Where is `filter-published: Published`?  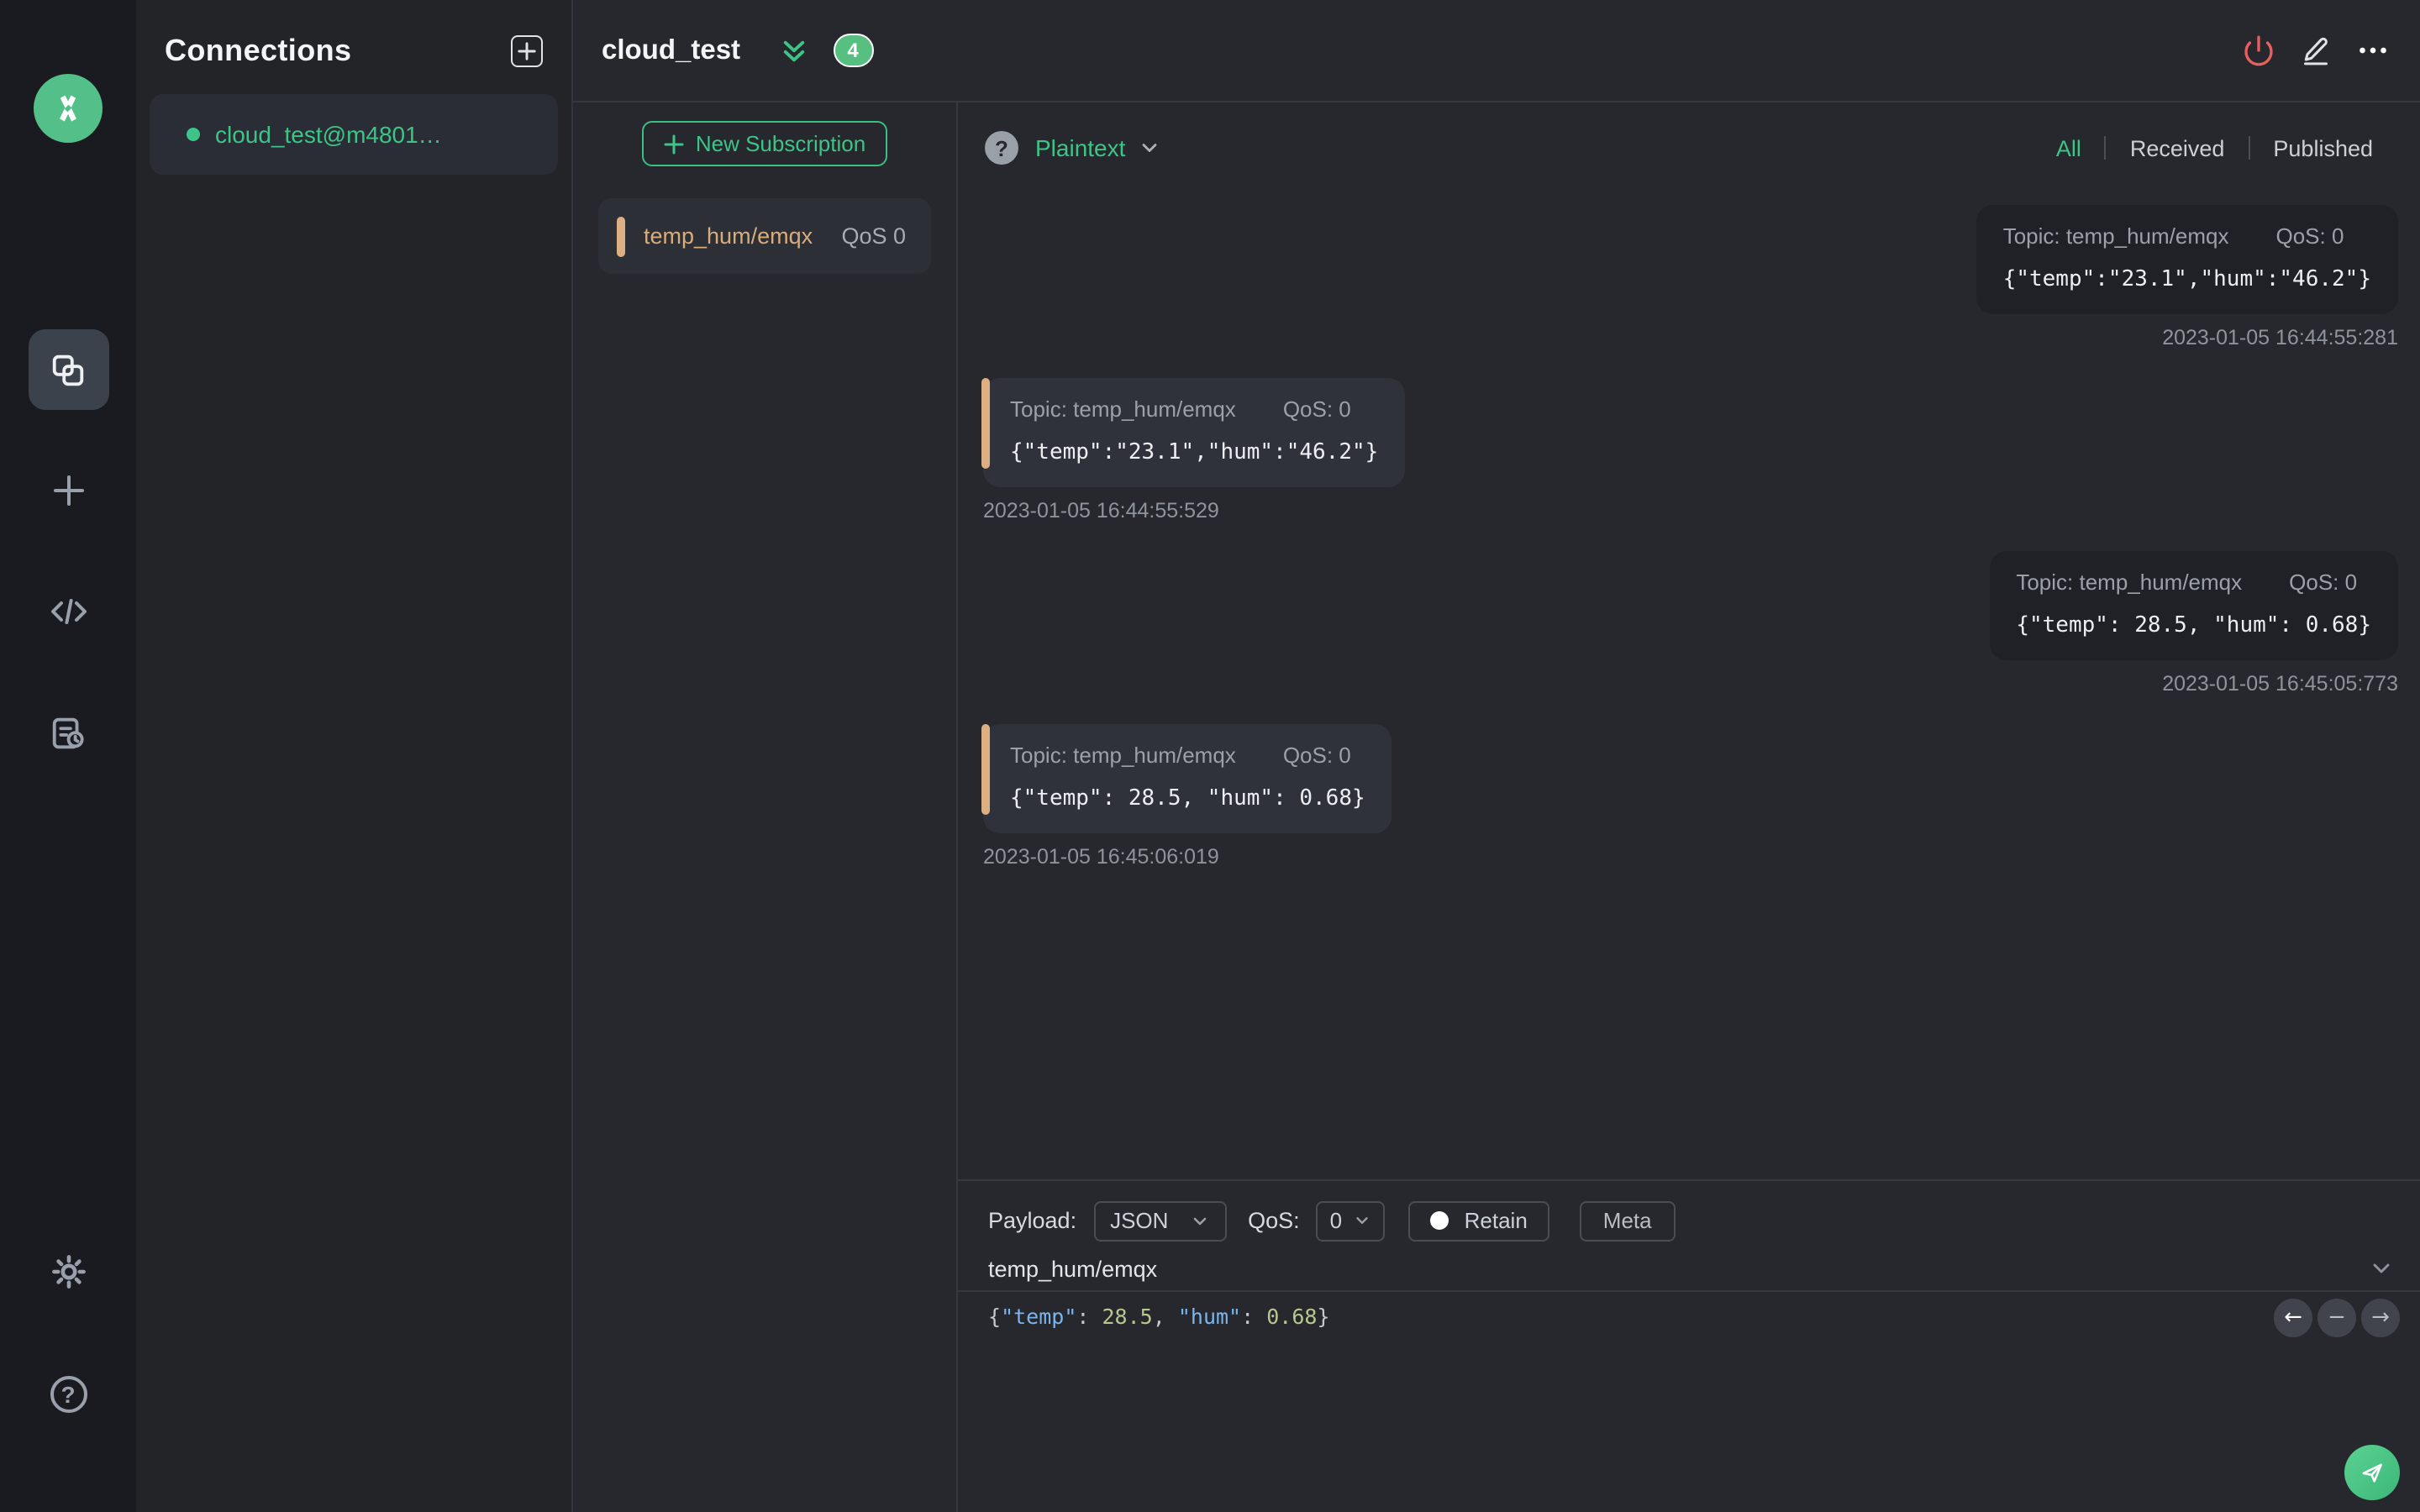 filter-published: Published is located at coordinates (2323, 147).